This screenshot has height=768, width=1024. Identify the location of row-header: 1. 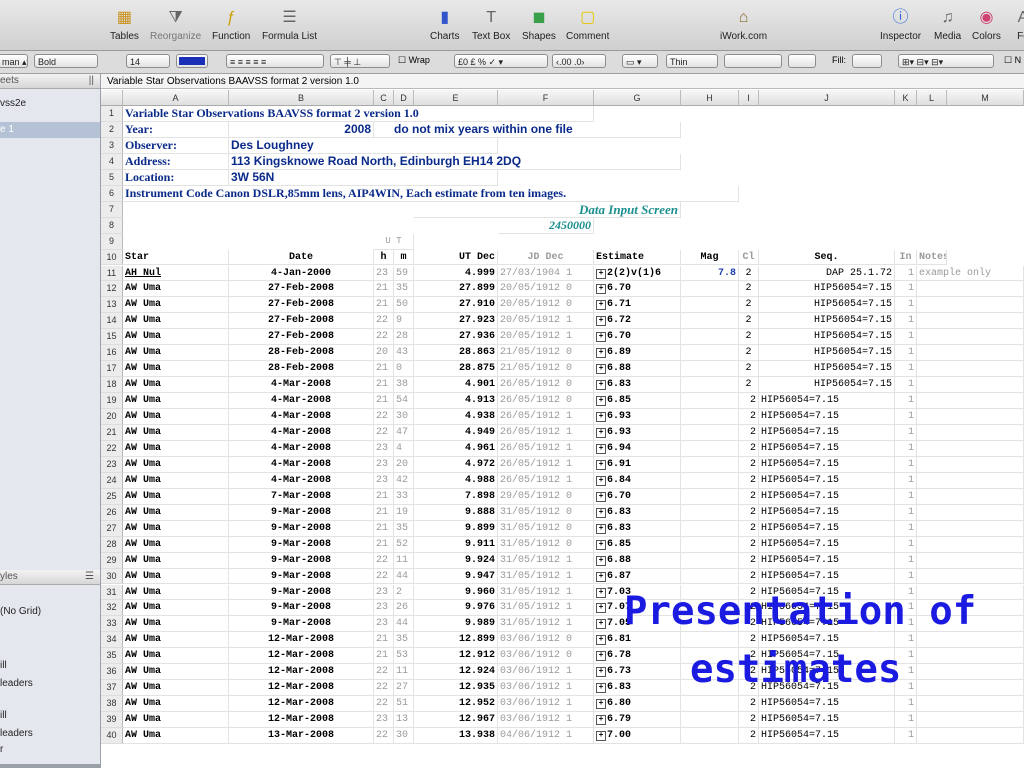
(112, 114).